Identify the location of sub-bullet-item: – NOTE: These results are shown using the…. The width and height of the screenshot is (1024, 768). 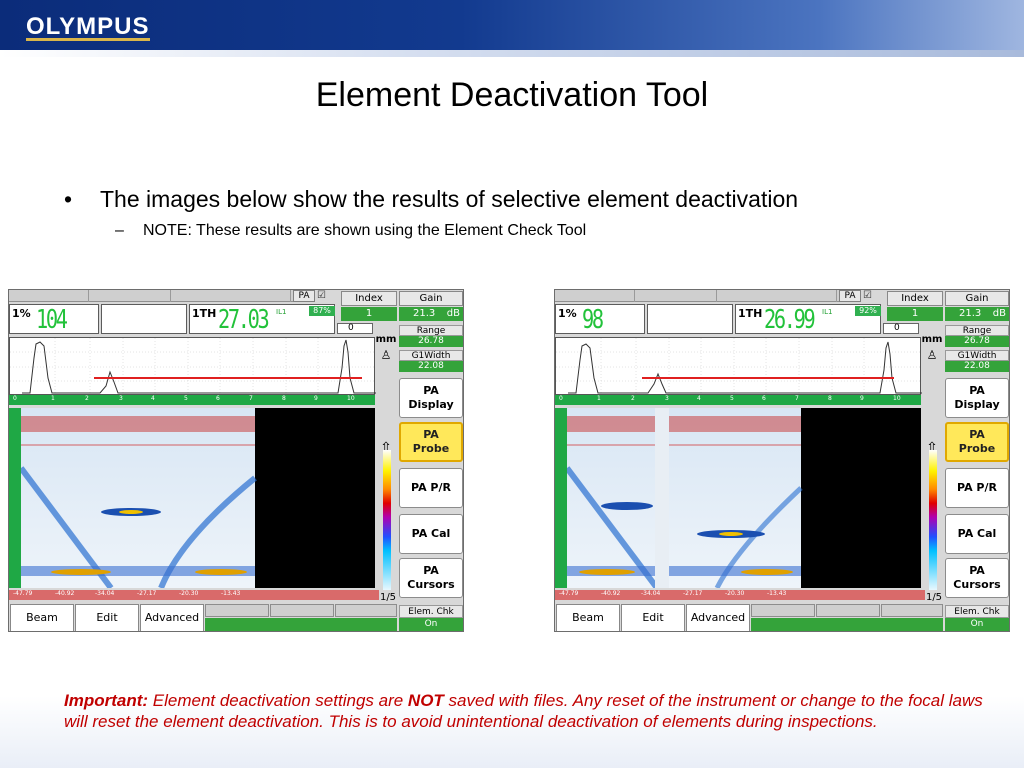
(350, 231).